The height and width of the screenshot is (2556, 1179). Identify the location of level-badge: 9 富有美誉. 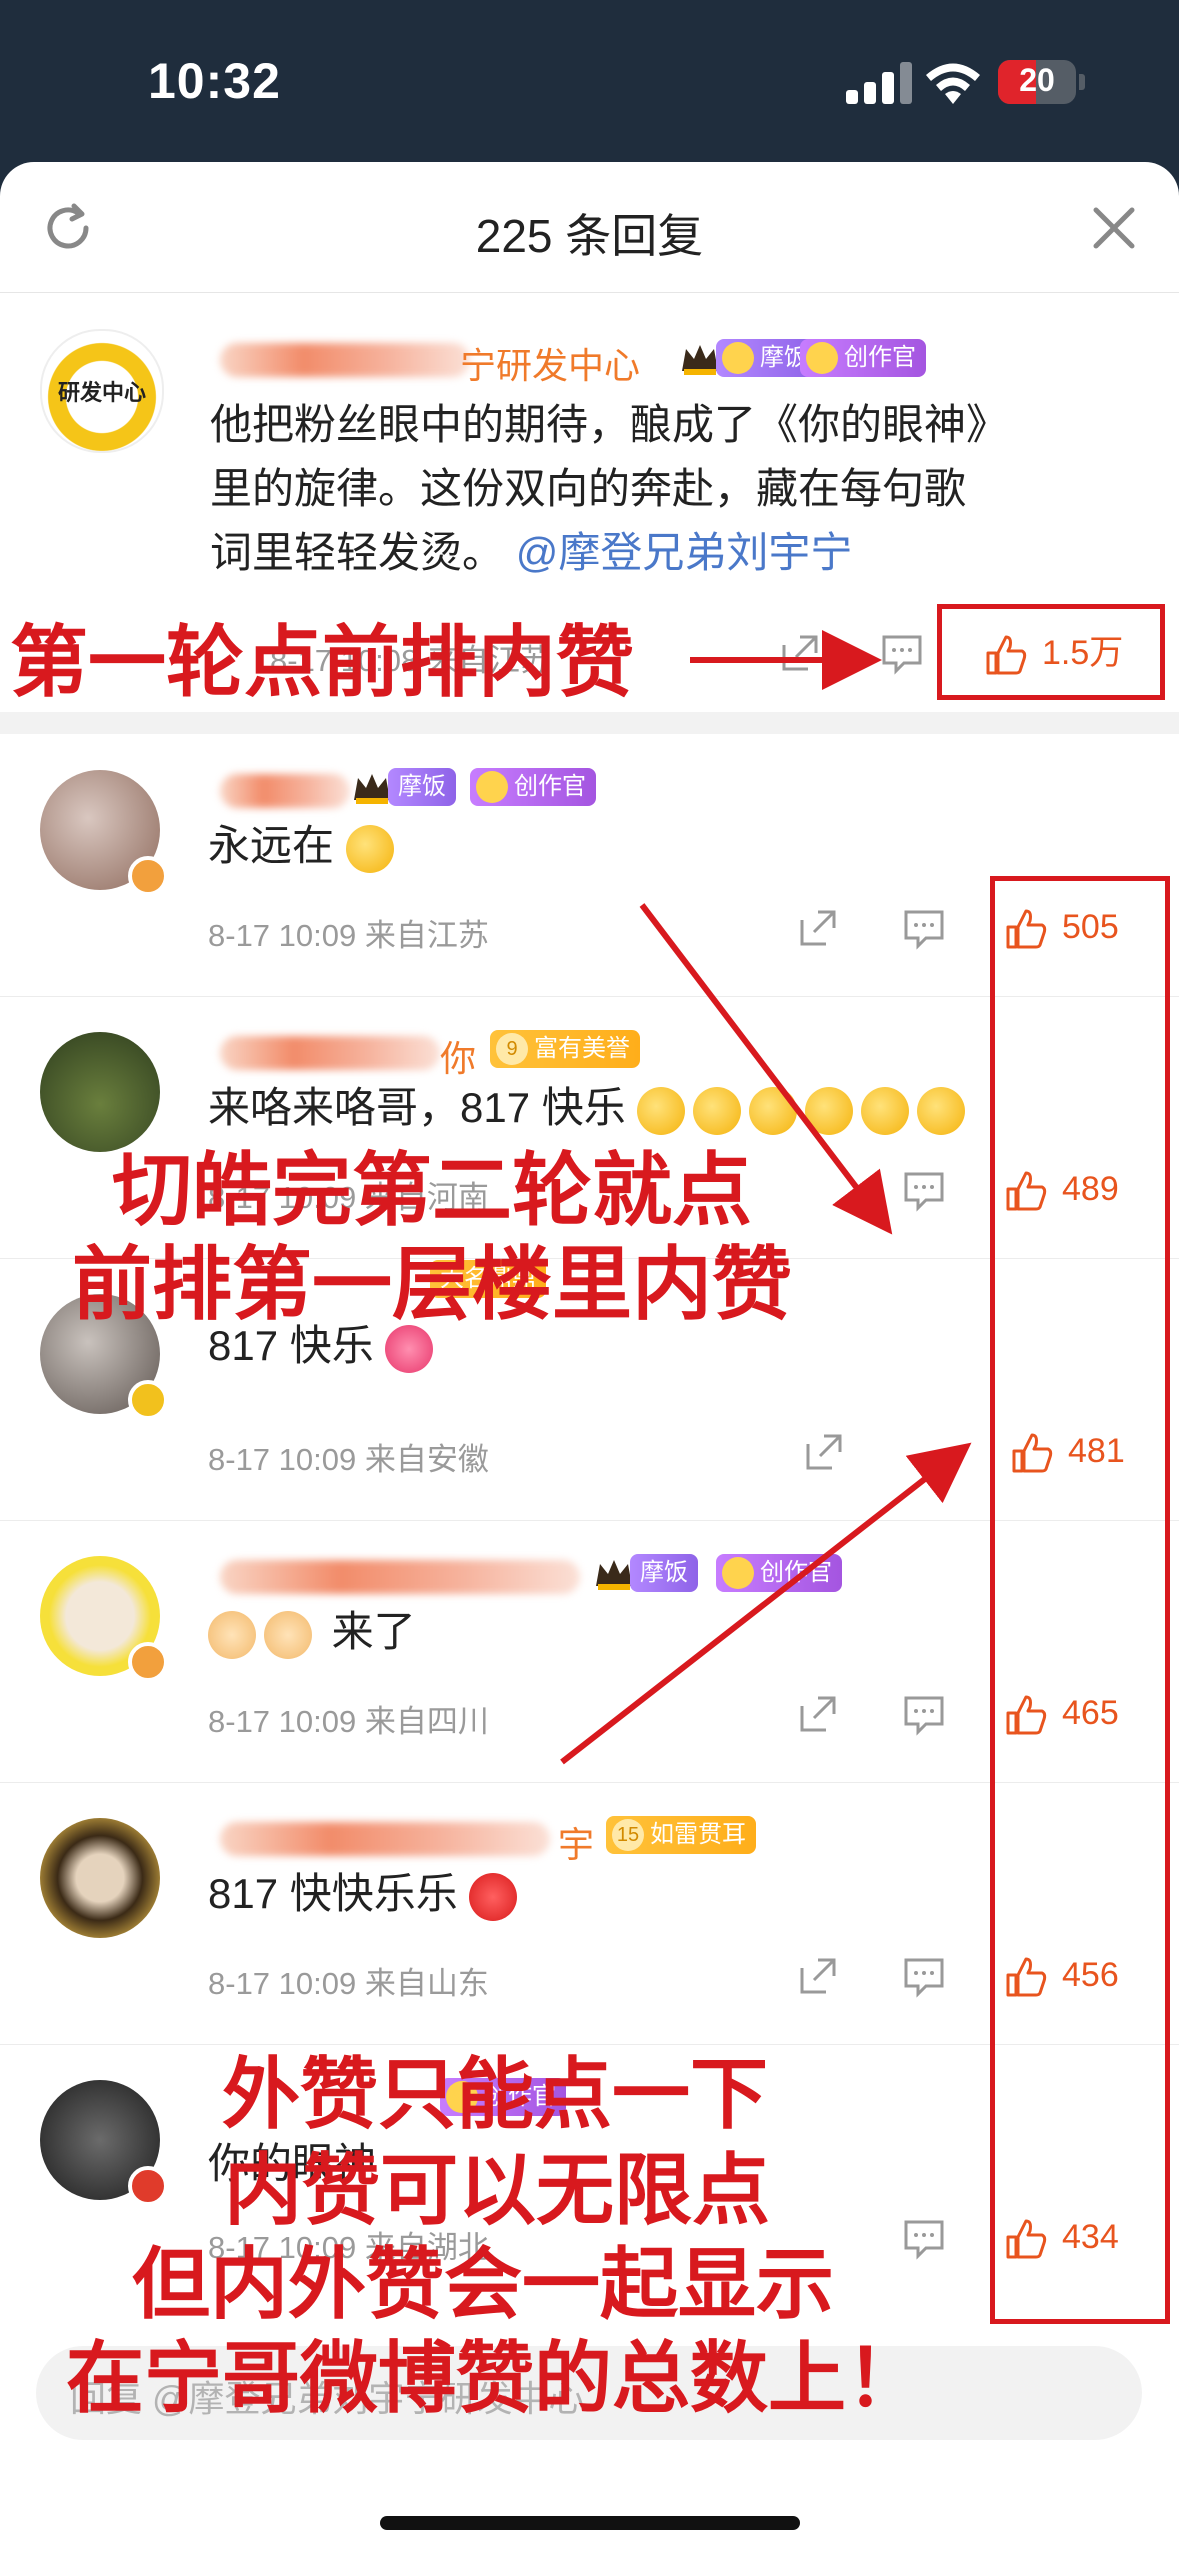
(565, 1049).